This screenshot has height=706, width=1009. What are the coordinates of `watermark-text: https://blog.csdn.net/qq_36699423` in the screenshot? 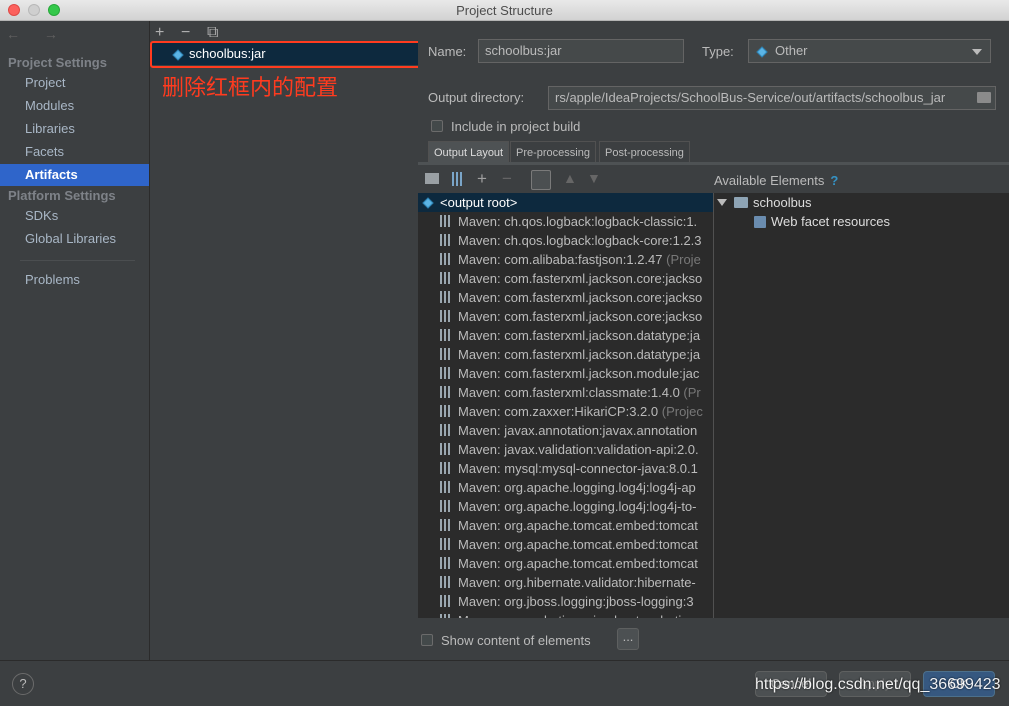 It's located at (878, 684).